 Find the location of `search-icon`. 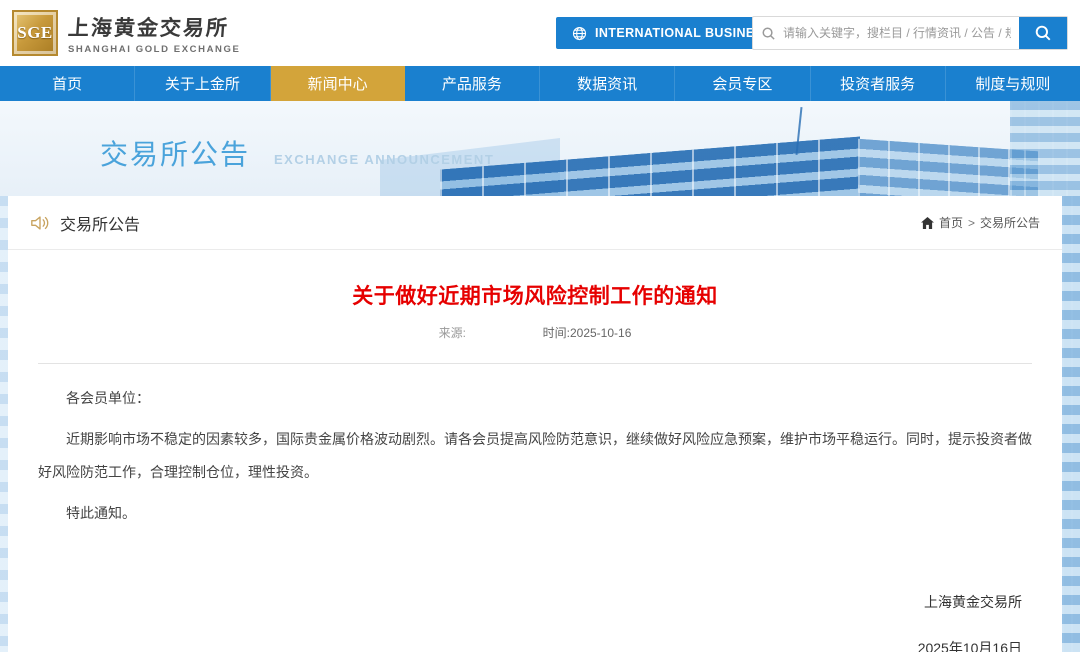

search-icon is located at coordinates (768, 33).